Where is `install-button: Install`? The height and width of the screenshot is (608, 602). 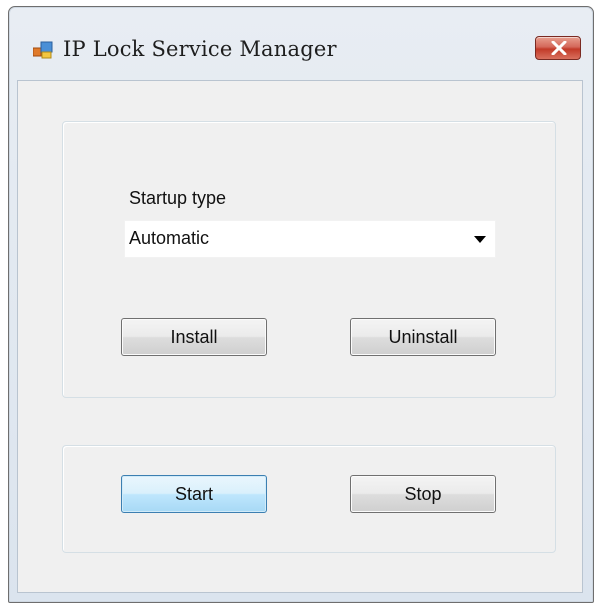 install-button: Install is located at coordinates (194, 337).